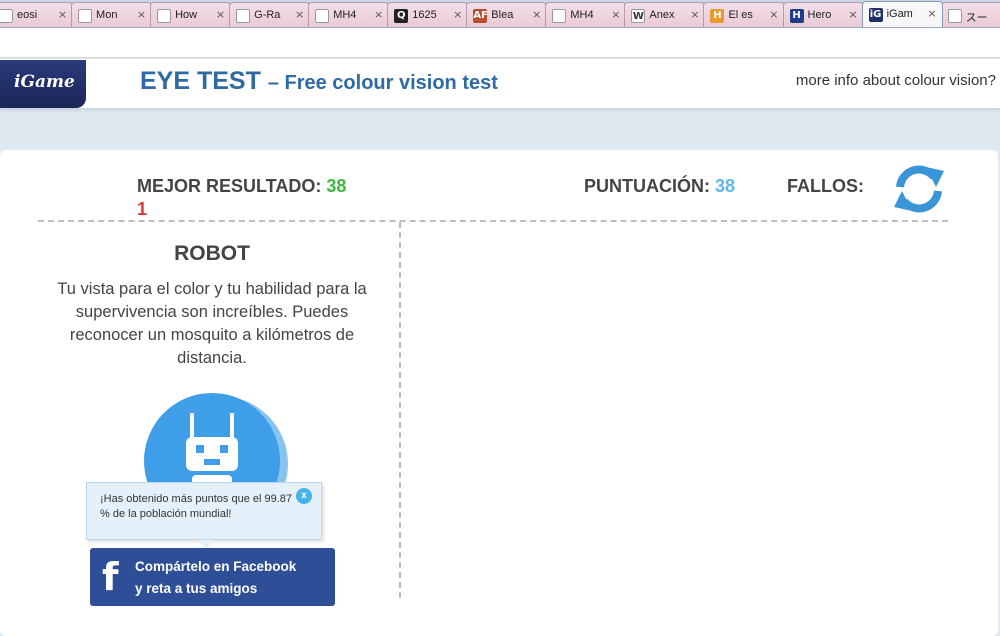 This screenshot has height=636, width=1000. Describe the element at coordinates (27, 15) in the screenshot. I see `tab-label: eosi` at that location.